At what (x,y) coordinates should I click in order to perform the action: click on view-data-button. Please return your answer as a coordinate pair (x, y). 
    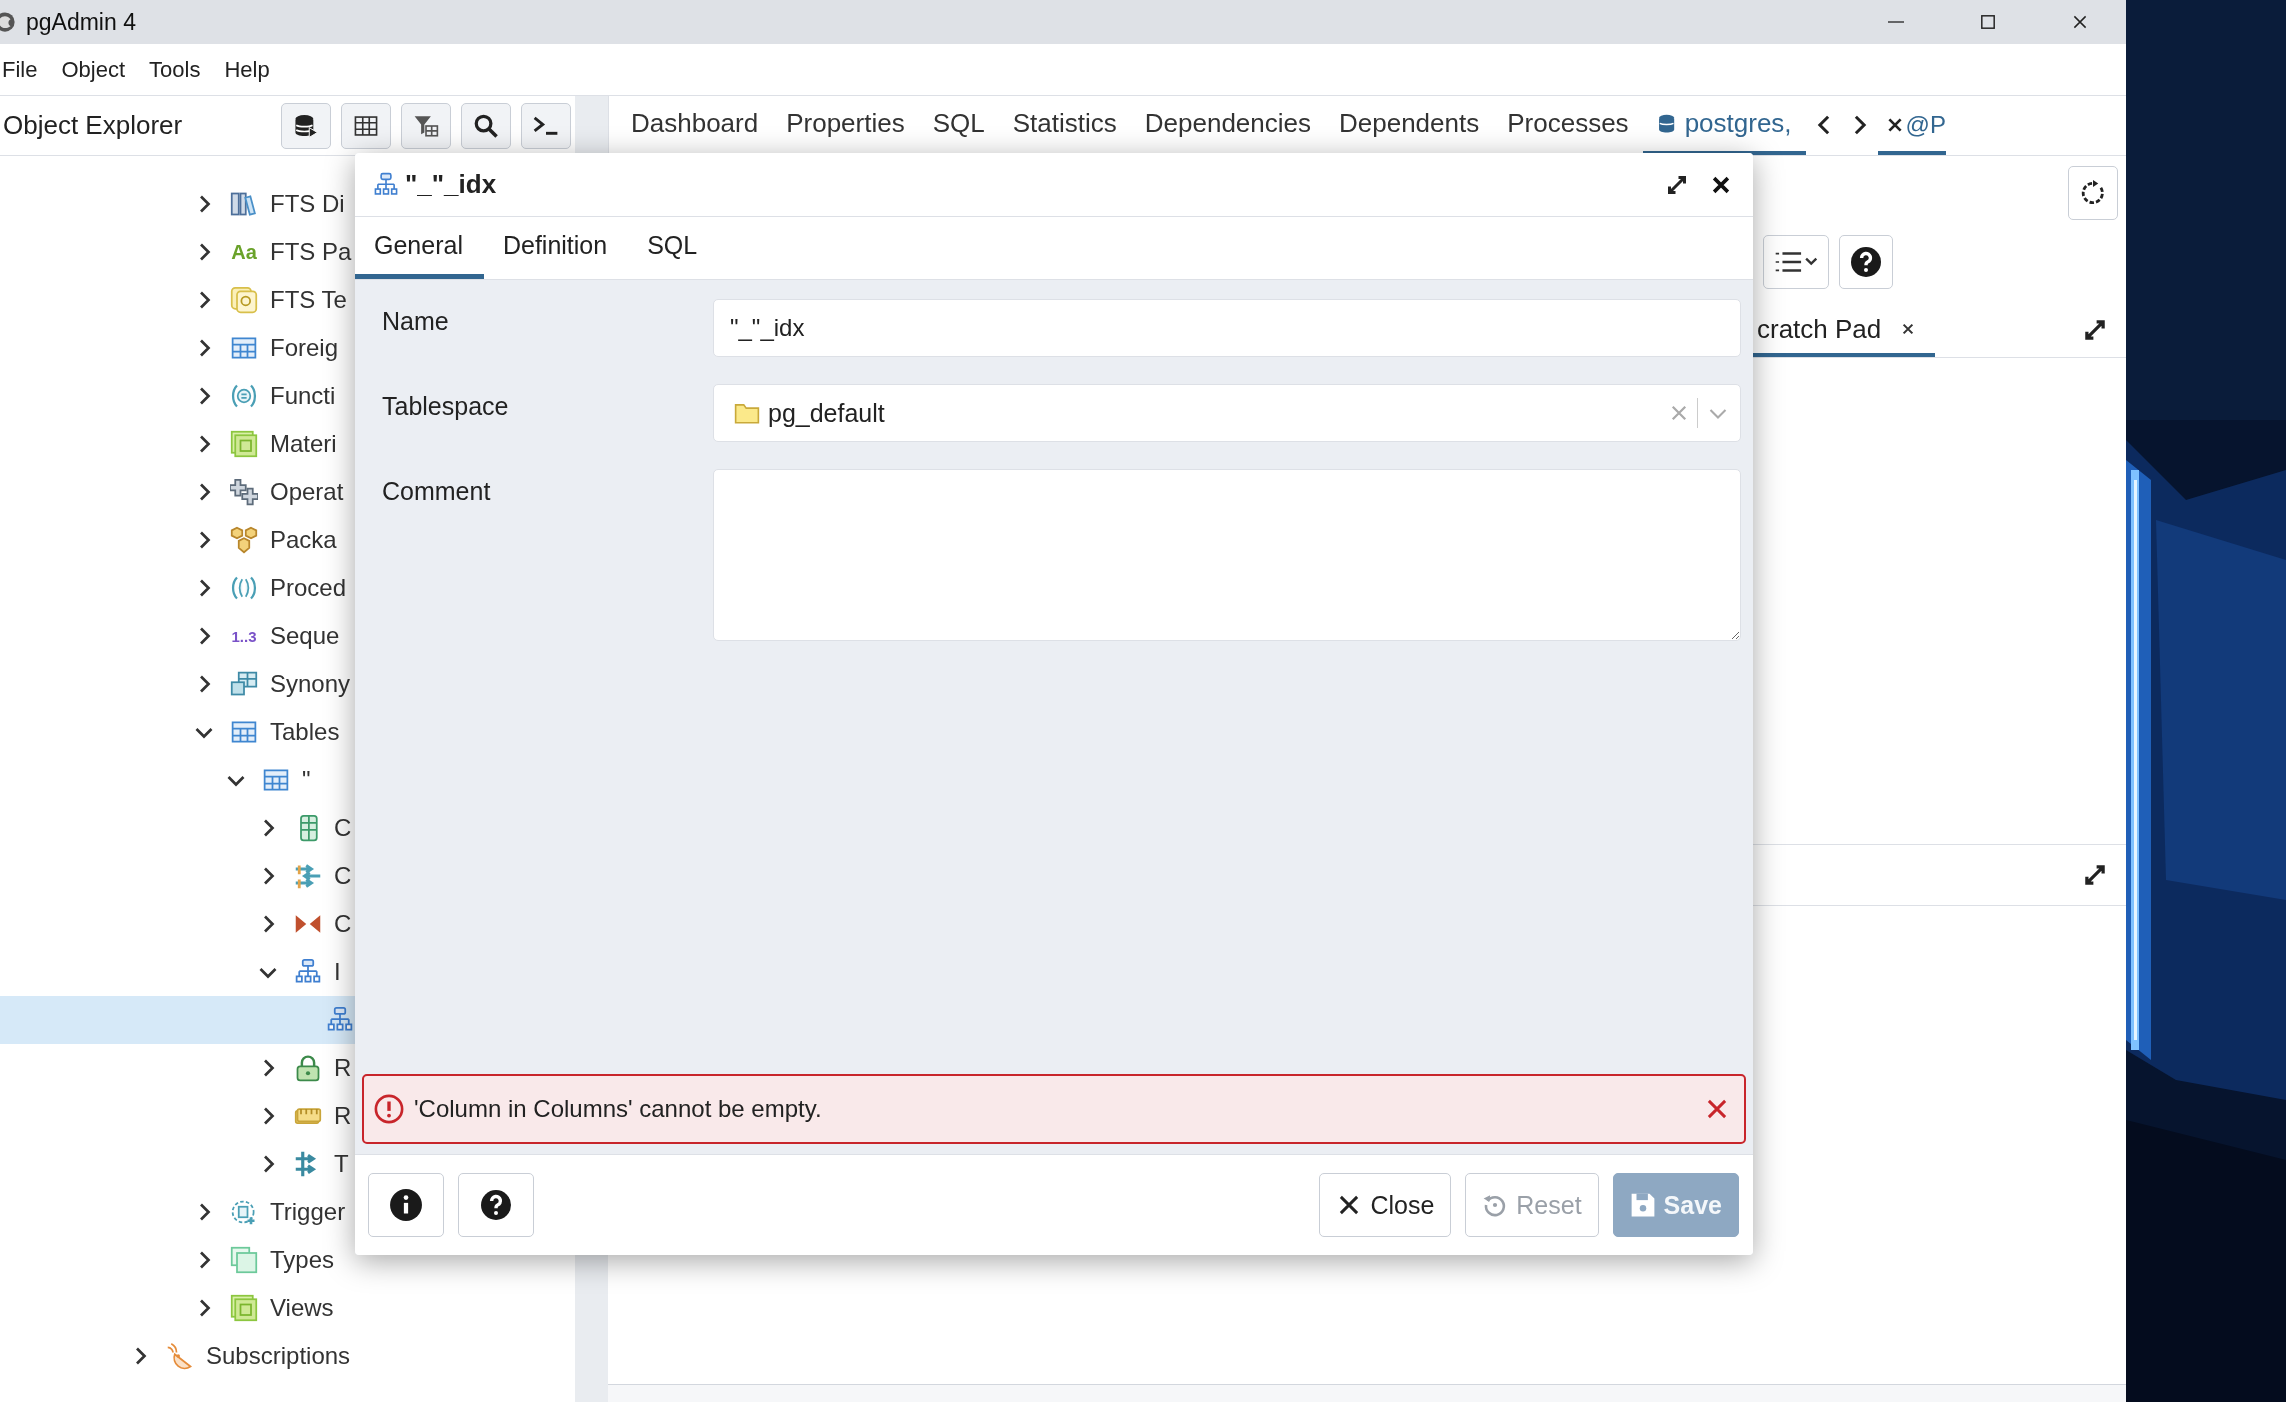
    Looking at the image, I should click on (366, 125).